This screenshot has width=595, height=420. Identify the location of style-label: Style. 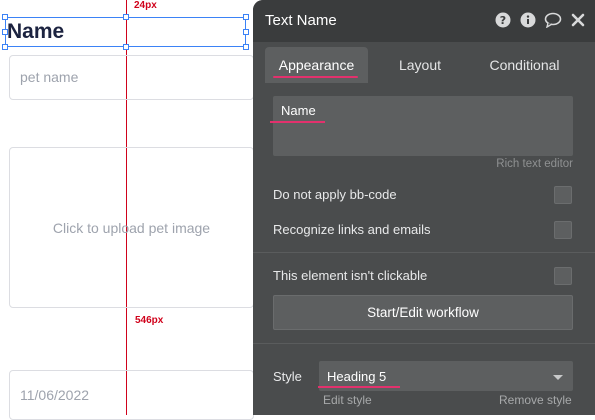
(287, 376).